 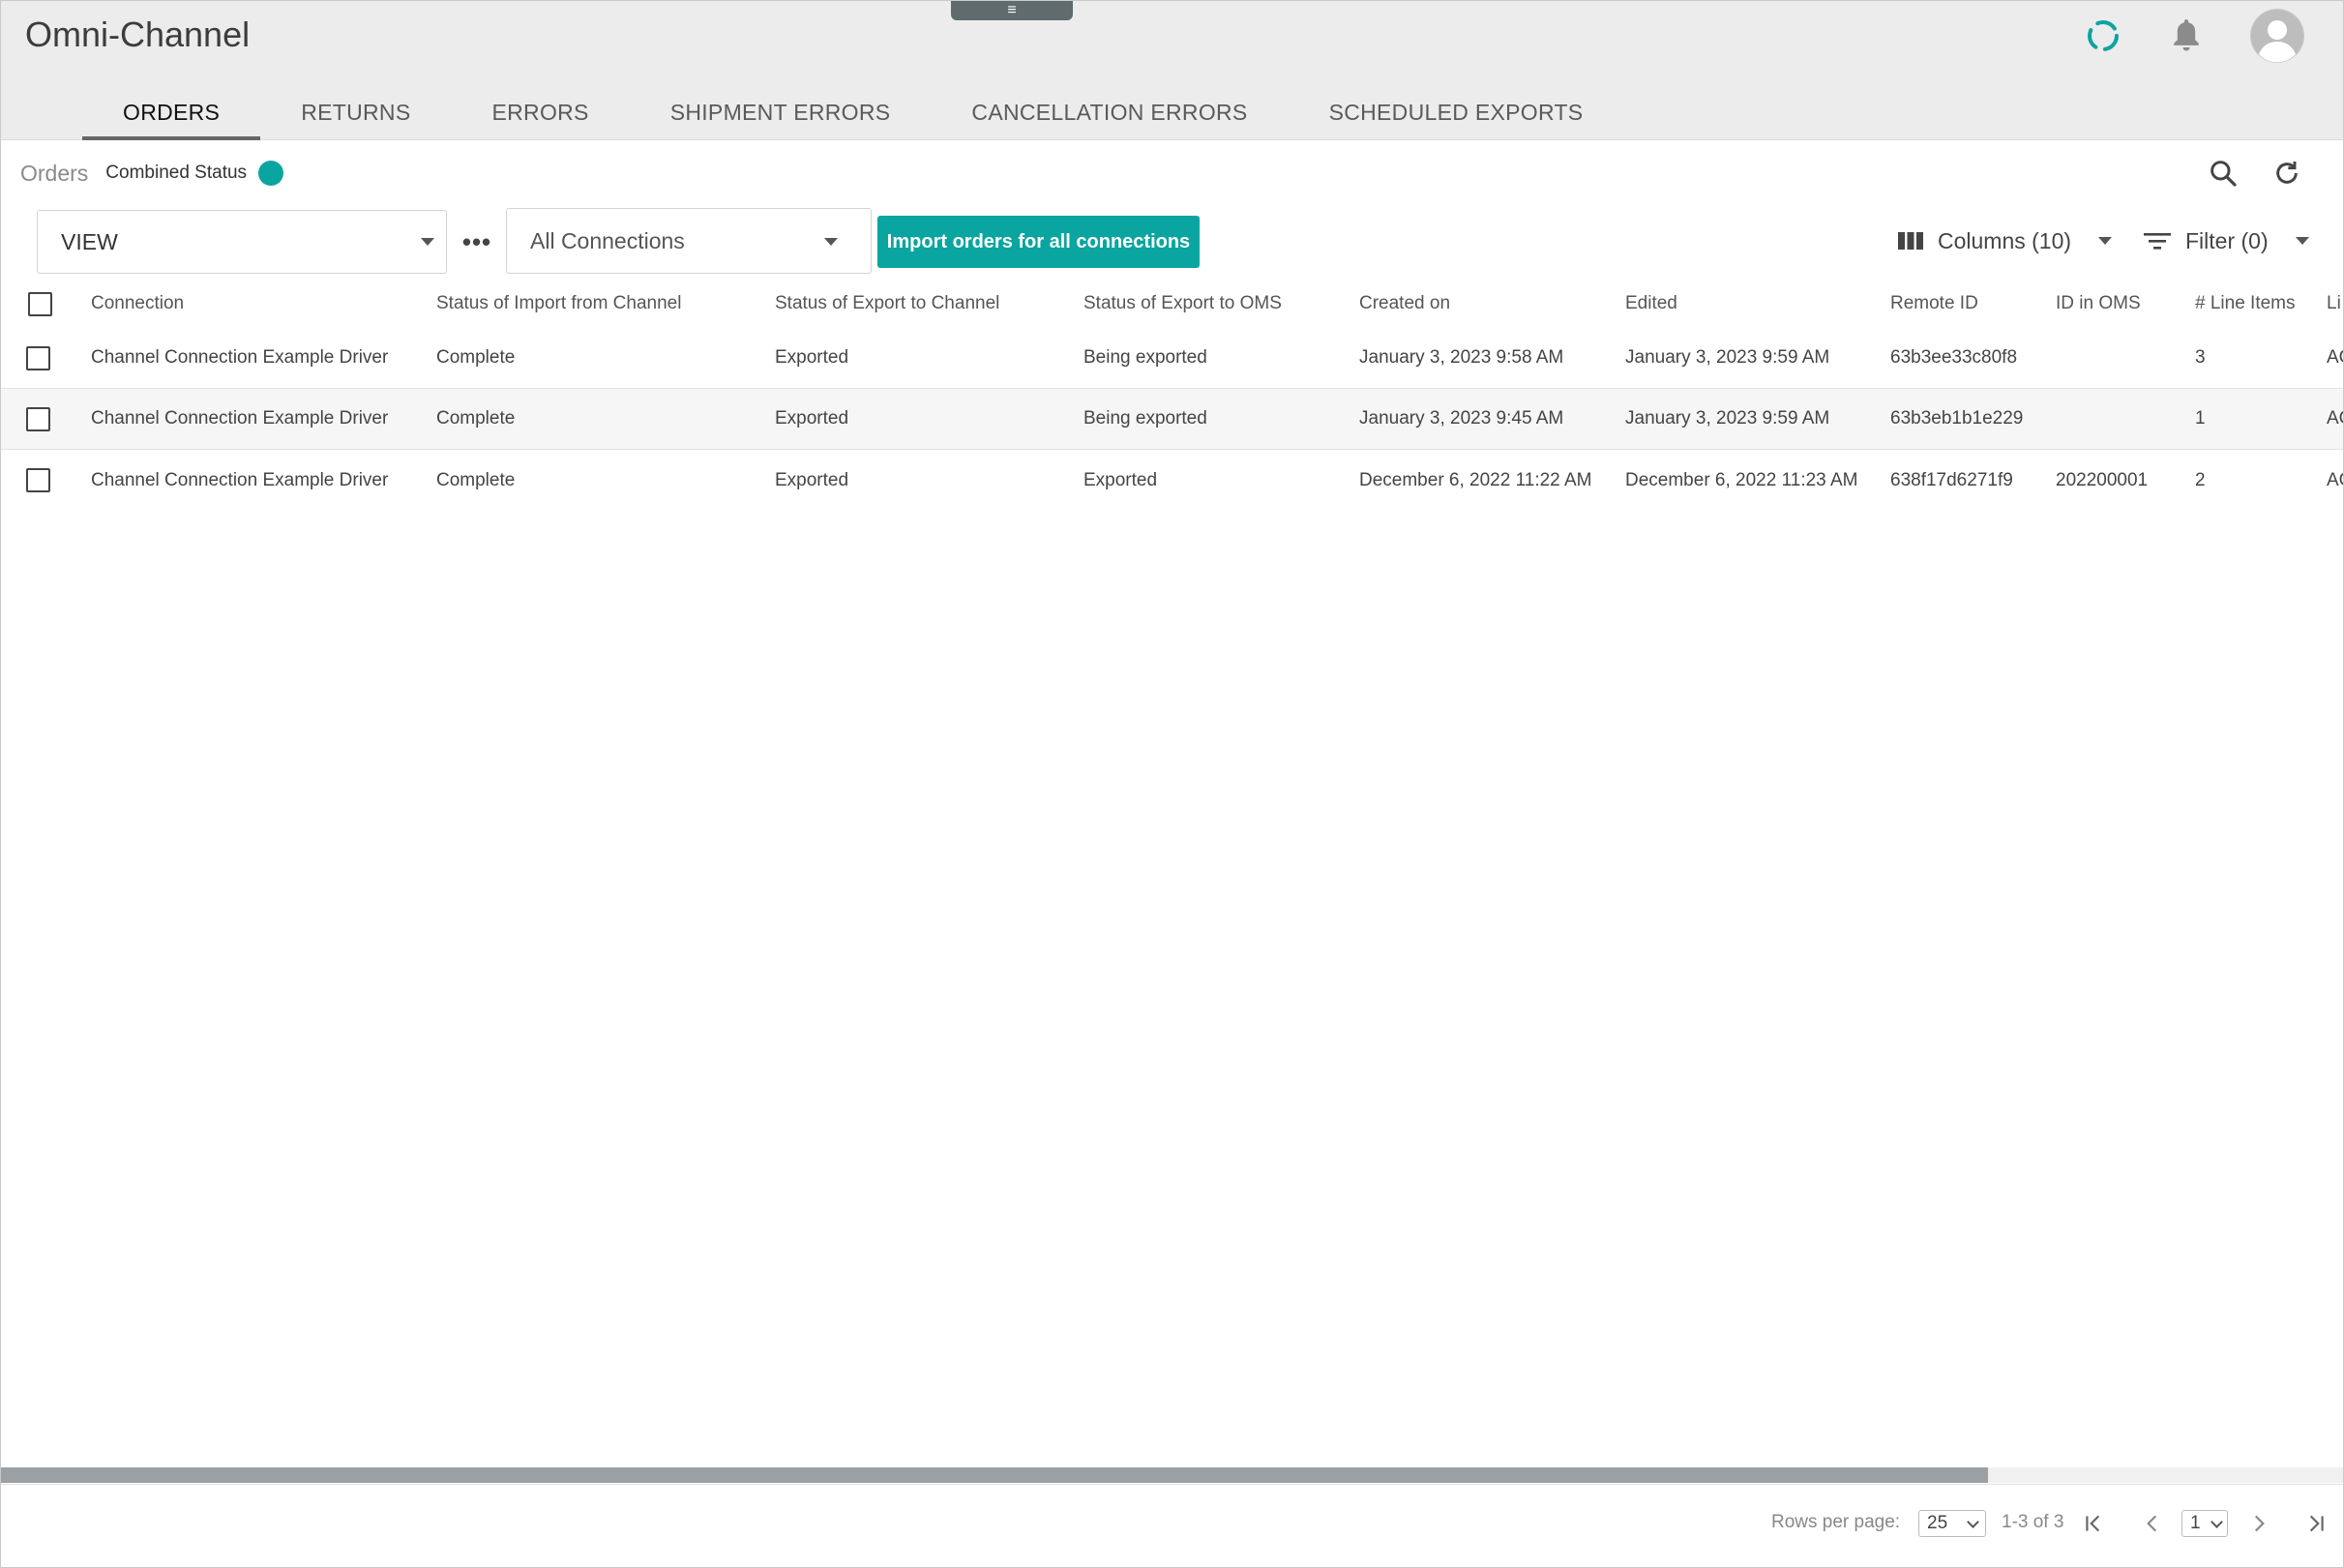 I want to click on page-select-value: 1, so click(x=2195, y=1523).